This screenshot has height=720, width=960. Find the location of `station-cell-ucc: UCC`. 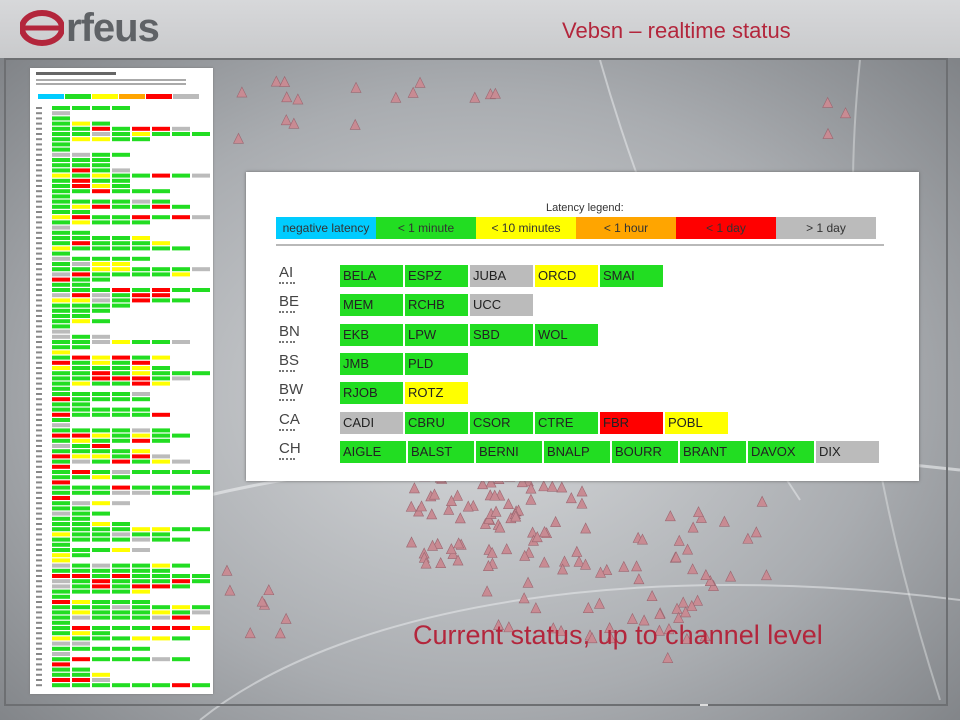

station-cell-ucc: UCC is located at coordinates (501, 305).